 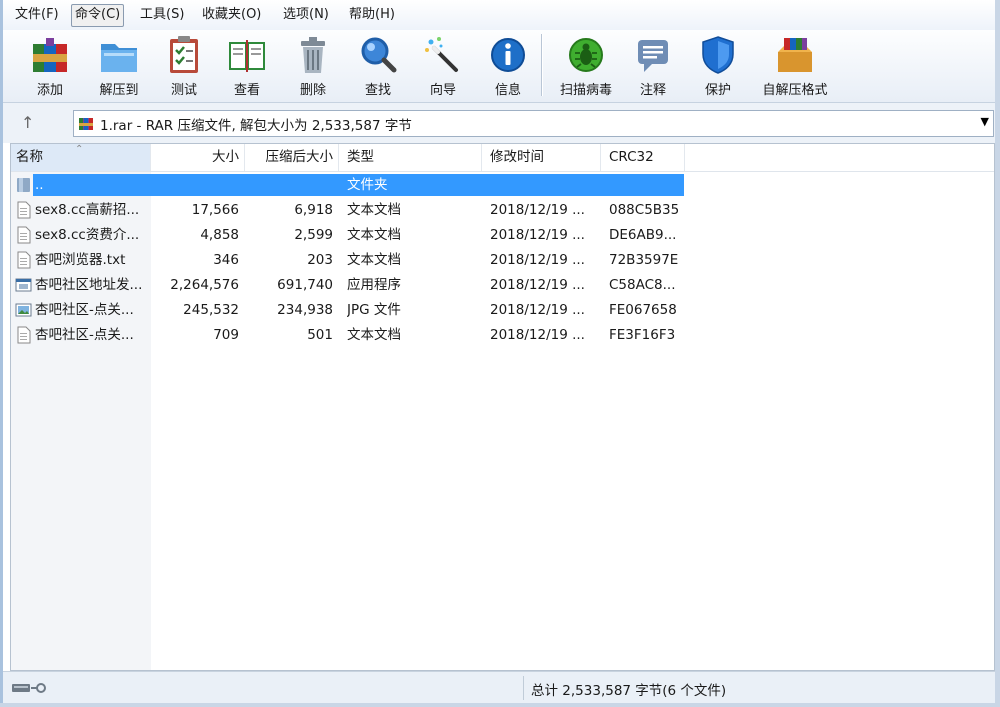 I want to click on address-bar: ↑ 1.rar - RAR 压缩文件, 解包大小为 2,533,587 字节 ▼, so click(x=499, y=122).